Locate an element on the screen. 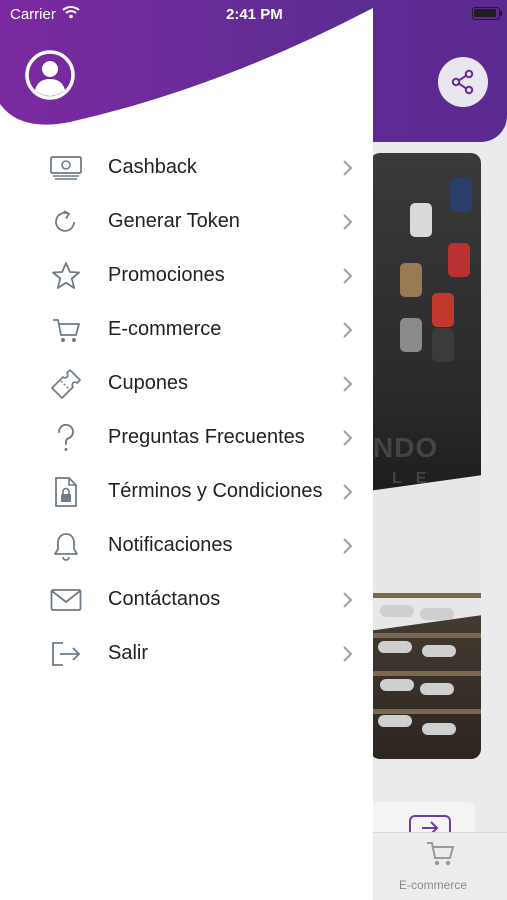 The height and width of the screenshot is (900, 507). menu-item-ecommerce: E-commerce is located at coordinates (186, 330).